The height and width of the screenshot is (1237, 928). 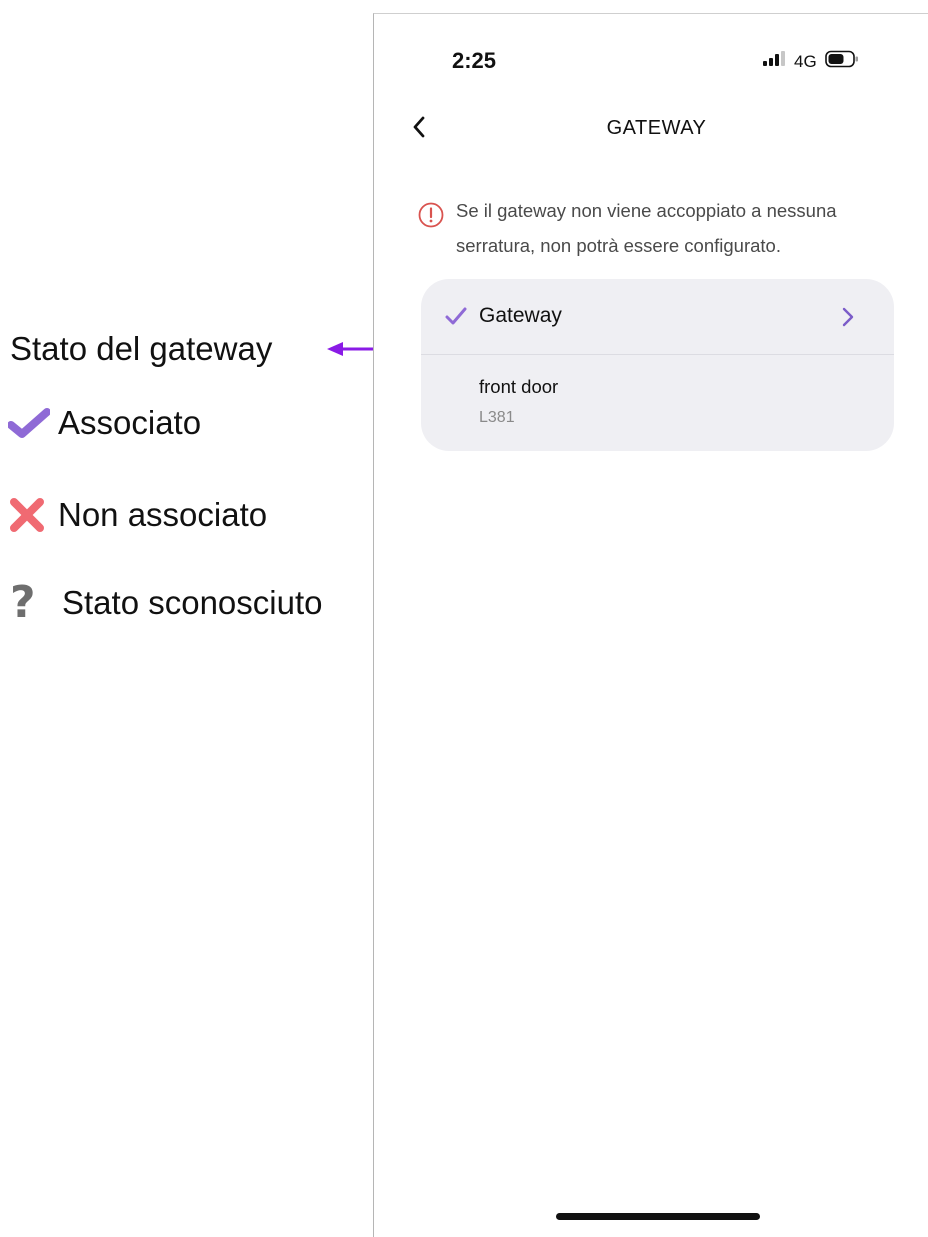 What do you see at coordinates (657, 316) in the screenshot?
I see `gateway-status-row: Gateway` at bounding box center [657, 316].